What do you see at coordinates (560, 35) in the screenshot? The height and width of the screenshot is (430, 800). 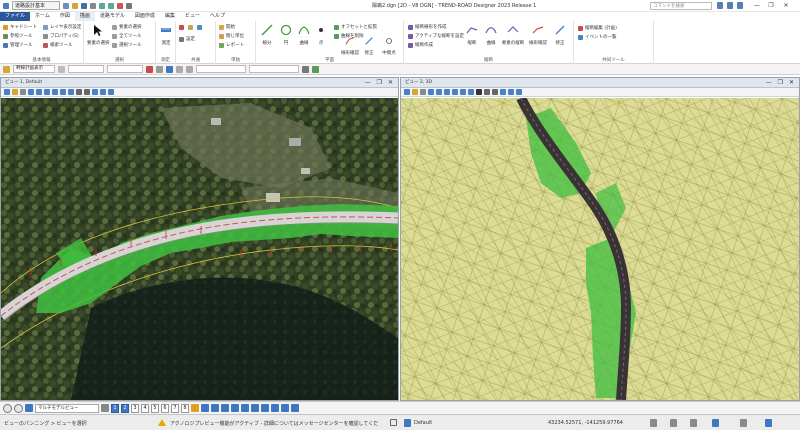 I see `profile-modify-button: 修正` at bounding box center [560, 35].